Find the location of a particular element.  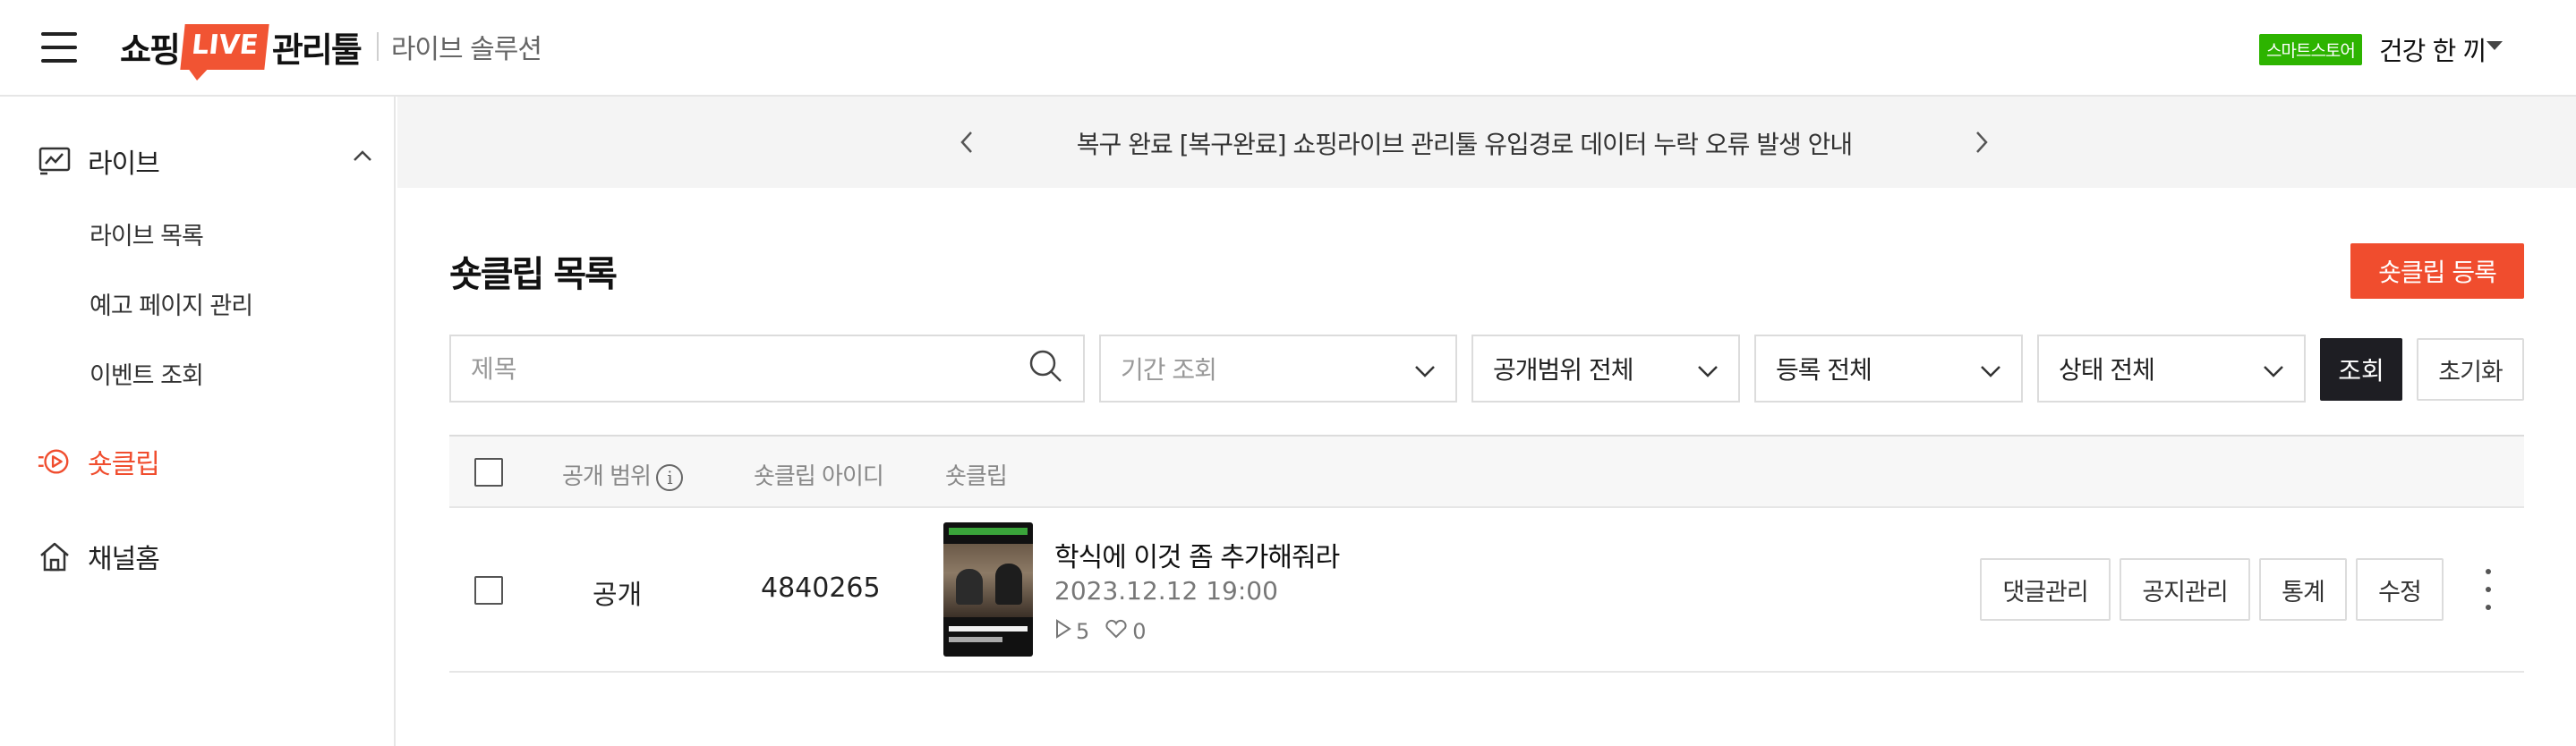

sidebar-subitem-preview-page: 예고 페이지 관리 is located at coordinates (171, 304).